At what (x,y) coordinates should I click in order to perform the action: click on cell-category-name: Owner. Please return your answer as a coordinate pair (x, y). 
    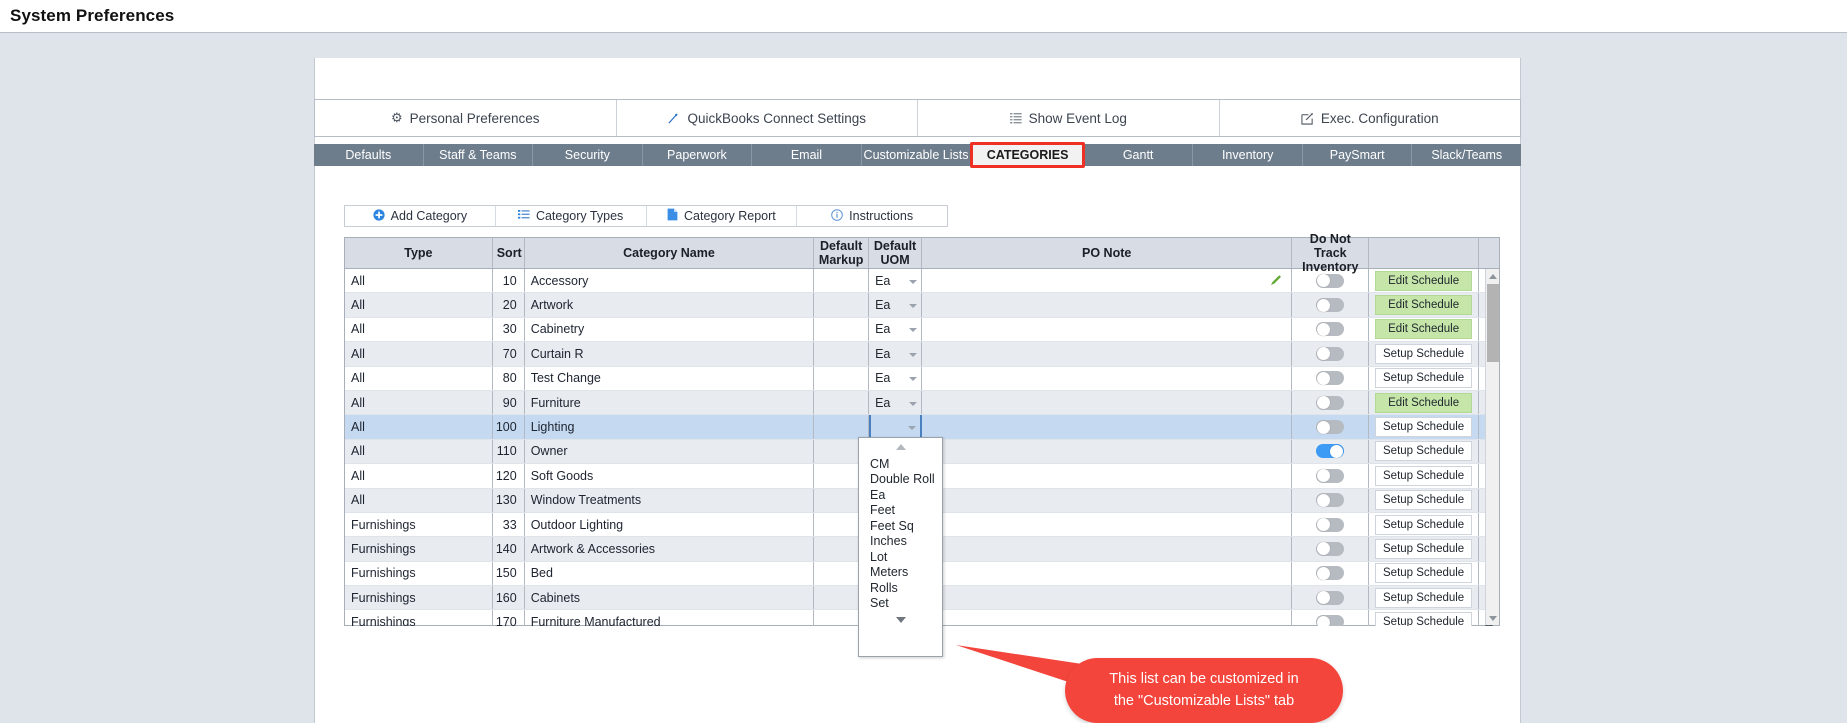
    Looking at the image, I should click on (670, 451).